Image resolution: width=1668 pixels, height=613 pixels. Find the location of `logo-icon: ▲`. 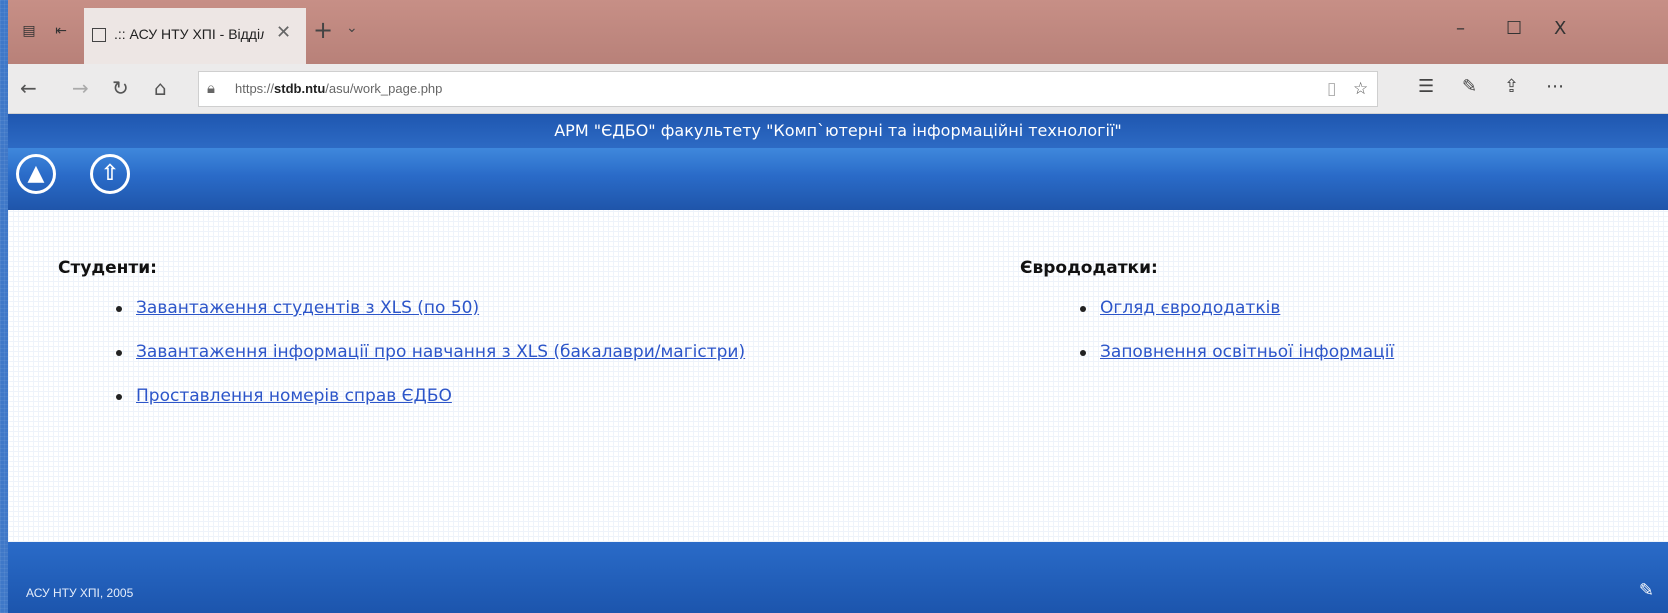

logo-icon: ▲ is located at coordinates (36, 174).